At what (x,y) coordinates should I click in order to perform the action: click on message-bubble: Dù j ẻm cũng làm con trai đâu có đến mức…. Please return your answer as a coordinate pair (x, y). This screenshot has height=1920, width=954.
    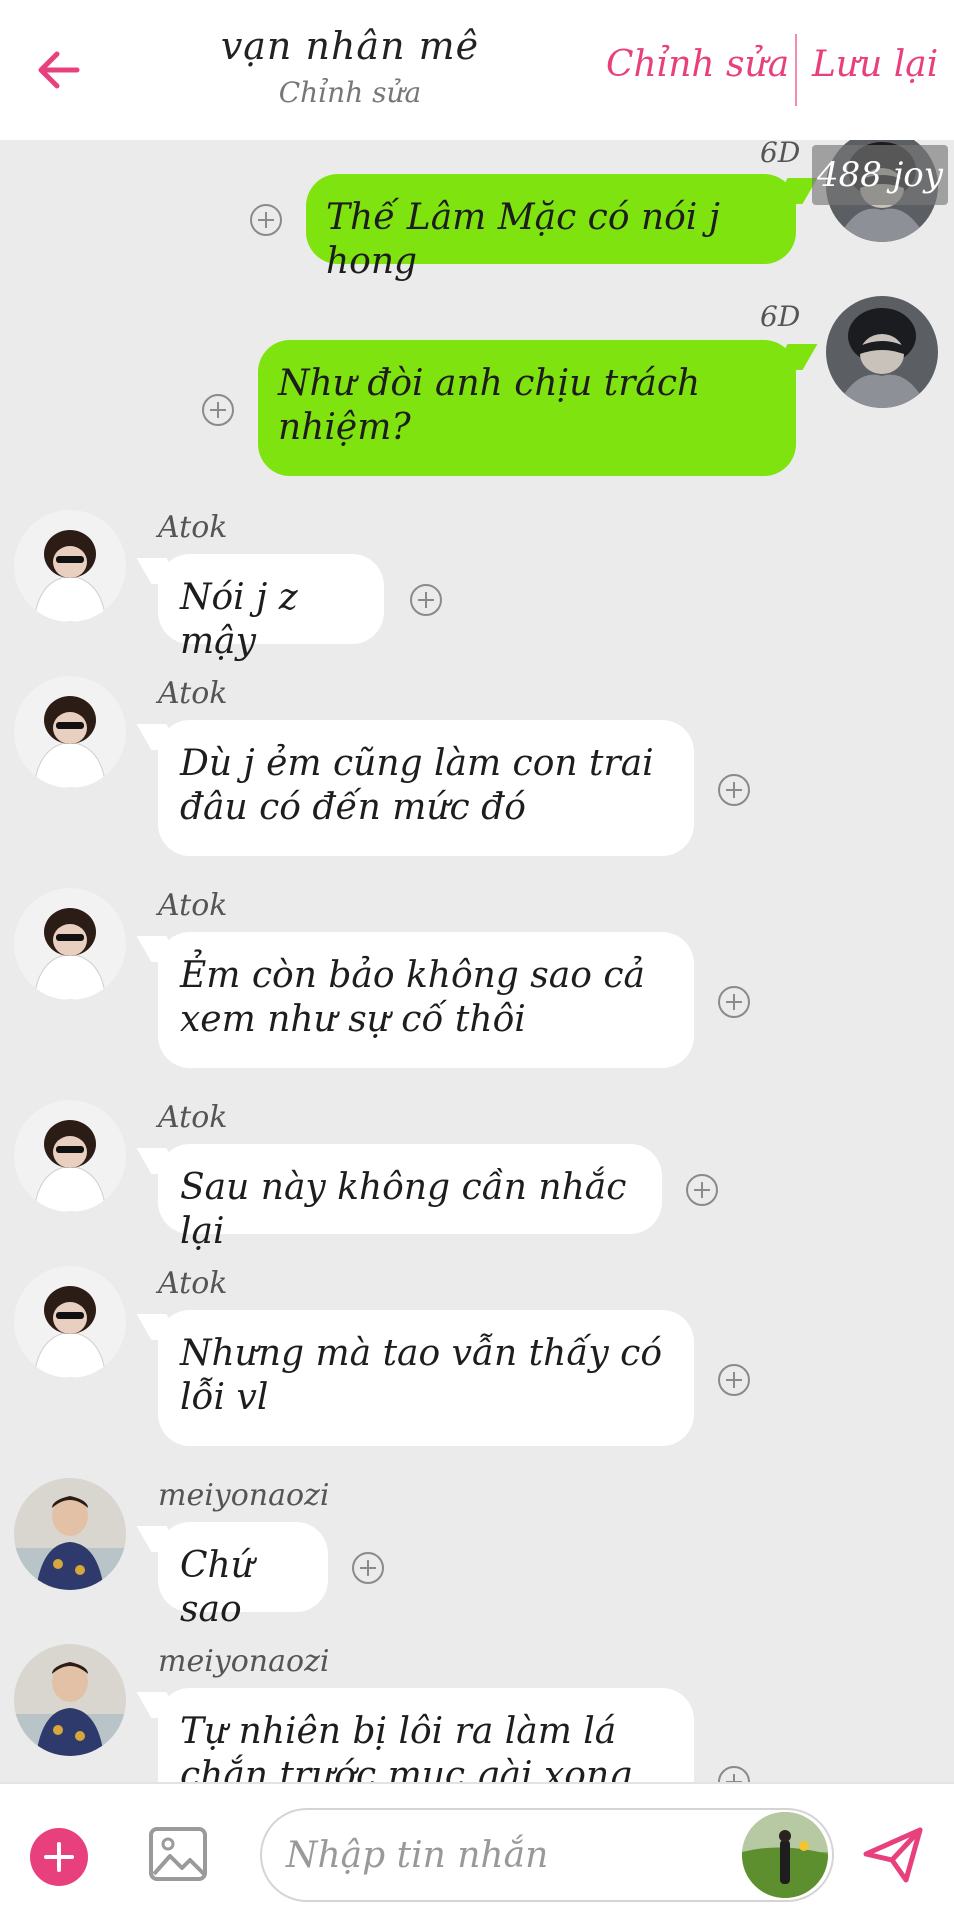
    Looking at the image, I should click on (426, 788).